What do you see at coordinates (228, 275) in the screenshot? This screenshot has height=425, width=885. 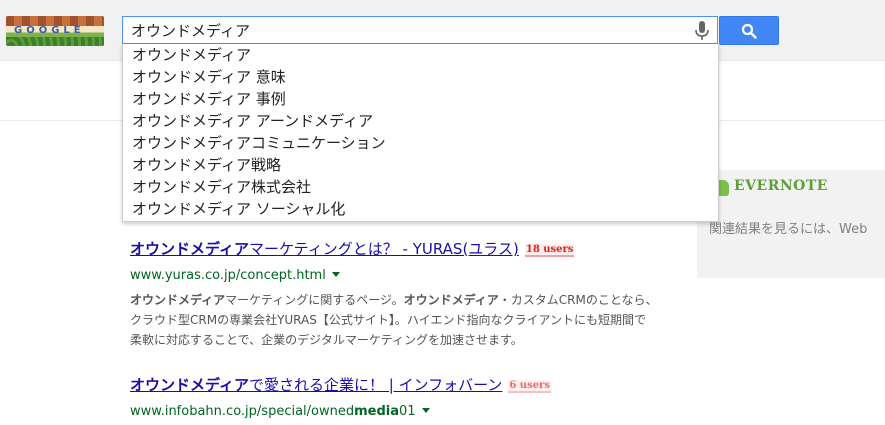 I see `result-url-text: www.yuras.co.jp/concept.html` at bounding box center [228, 275].